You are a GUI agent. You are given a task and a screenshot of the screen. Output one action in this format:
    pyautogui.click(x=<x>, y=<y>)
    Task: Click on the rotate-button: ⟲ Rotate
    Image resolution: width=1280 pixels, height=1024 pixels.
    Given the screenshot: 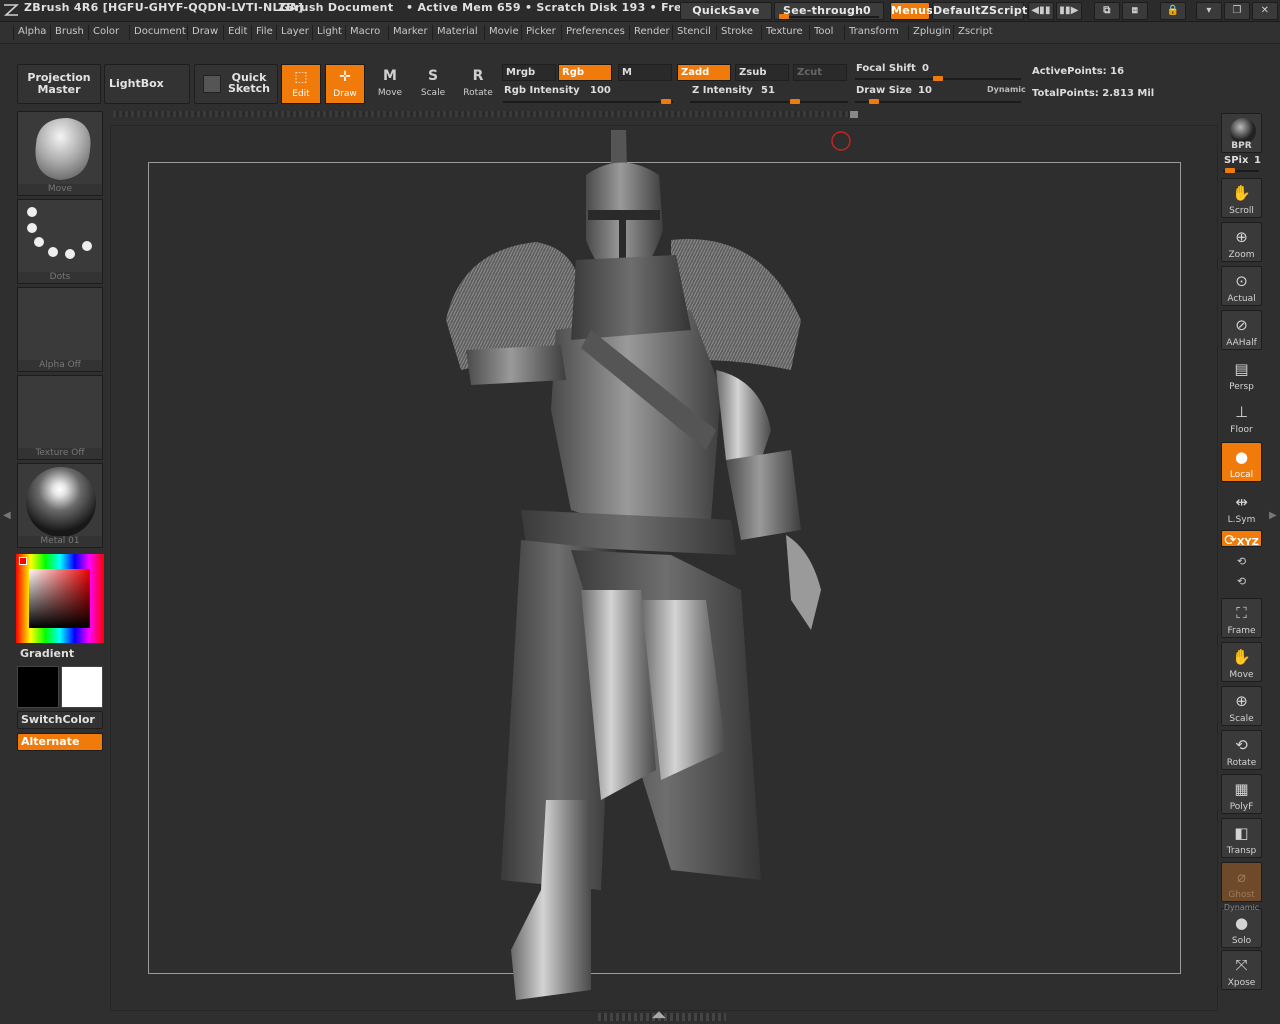 What is the action you would take?
    pyautogui.click(x=1241, y=750)
    